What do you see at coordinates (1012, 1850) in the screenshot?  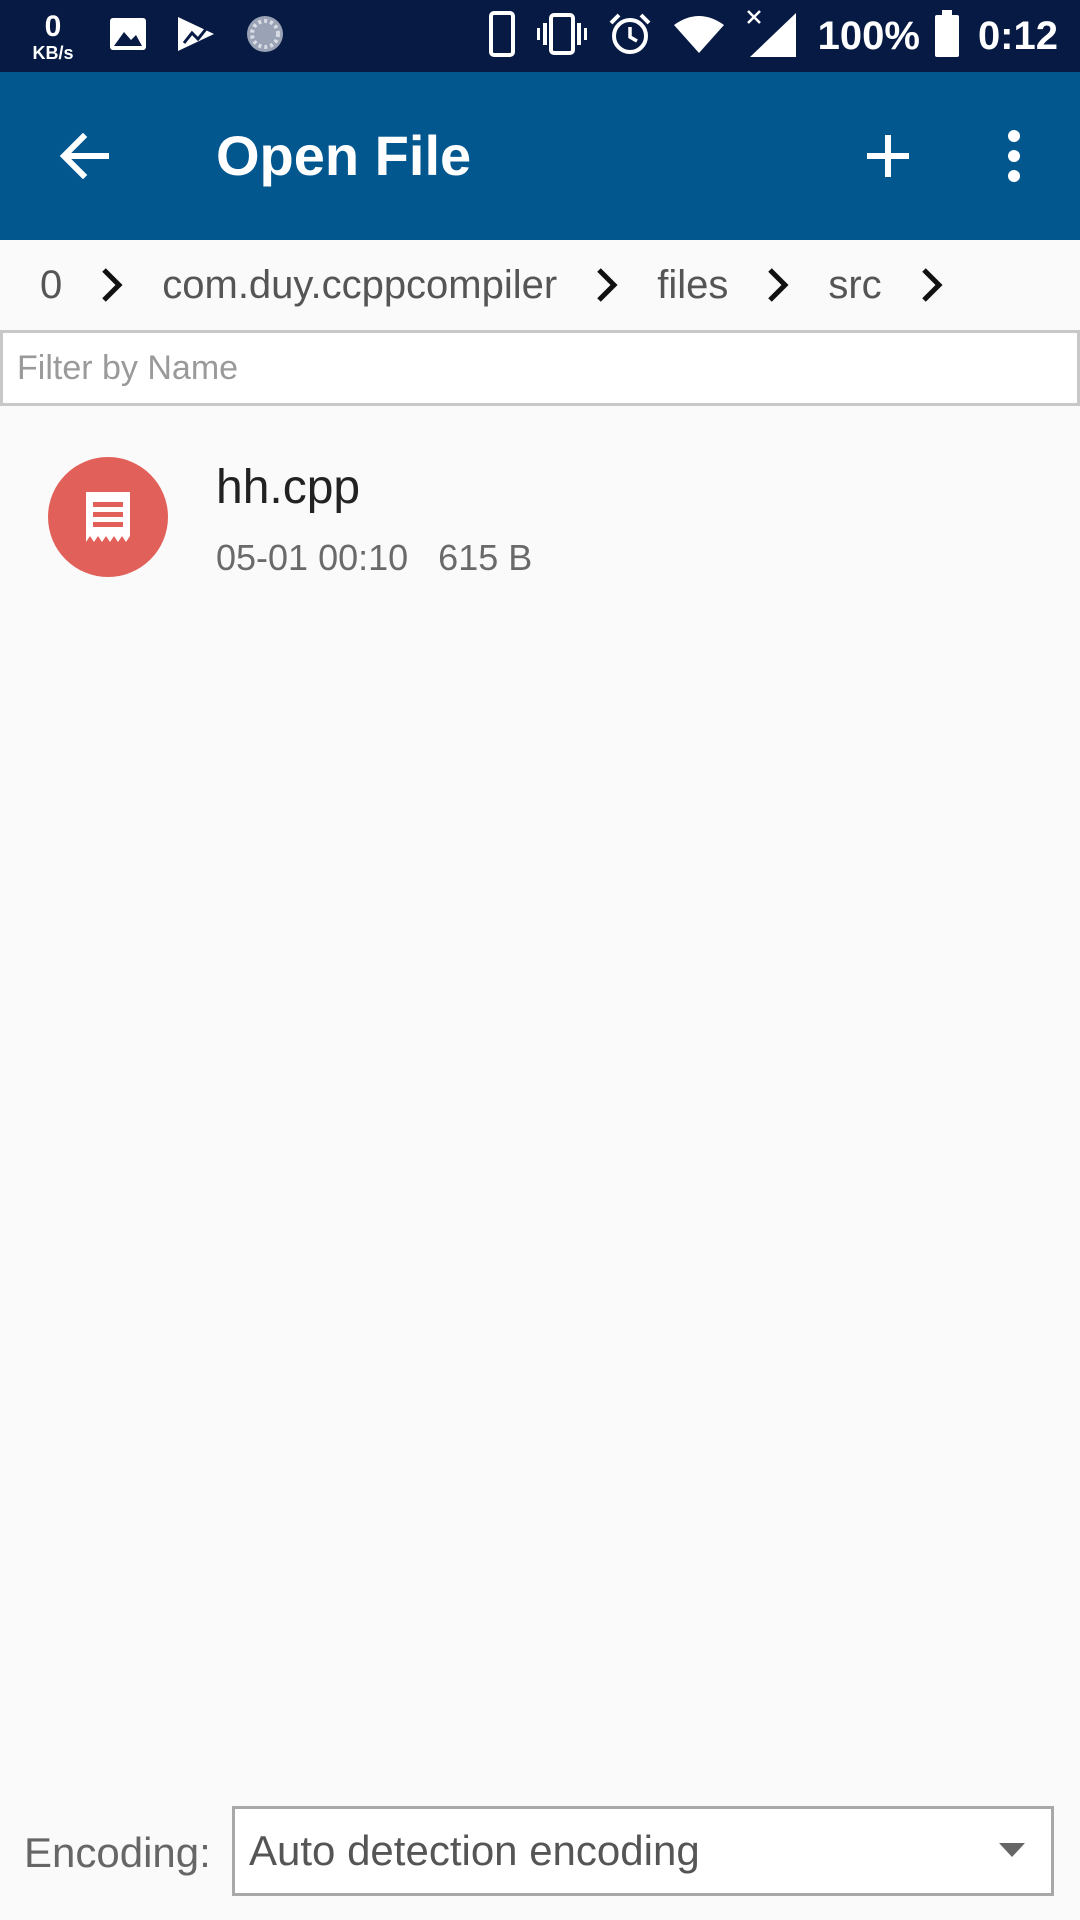 I see `dropdown-arrow-icon` at bounding box center [1012, 1850].